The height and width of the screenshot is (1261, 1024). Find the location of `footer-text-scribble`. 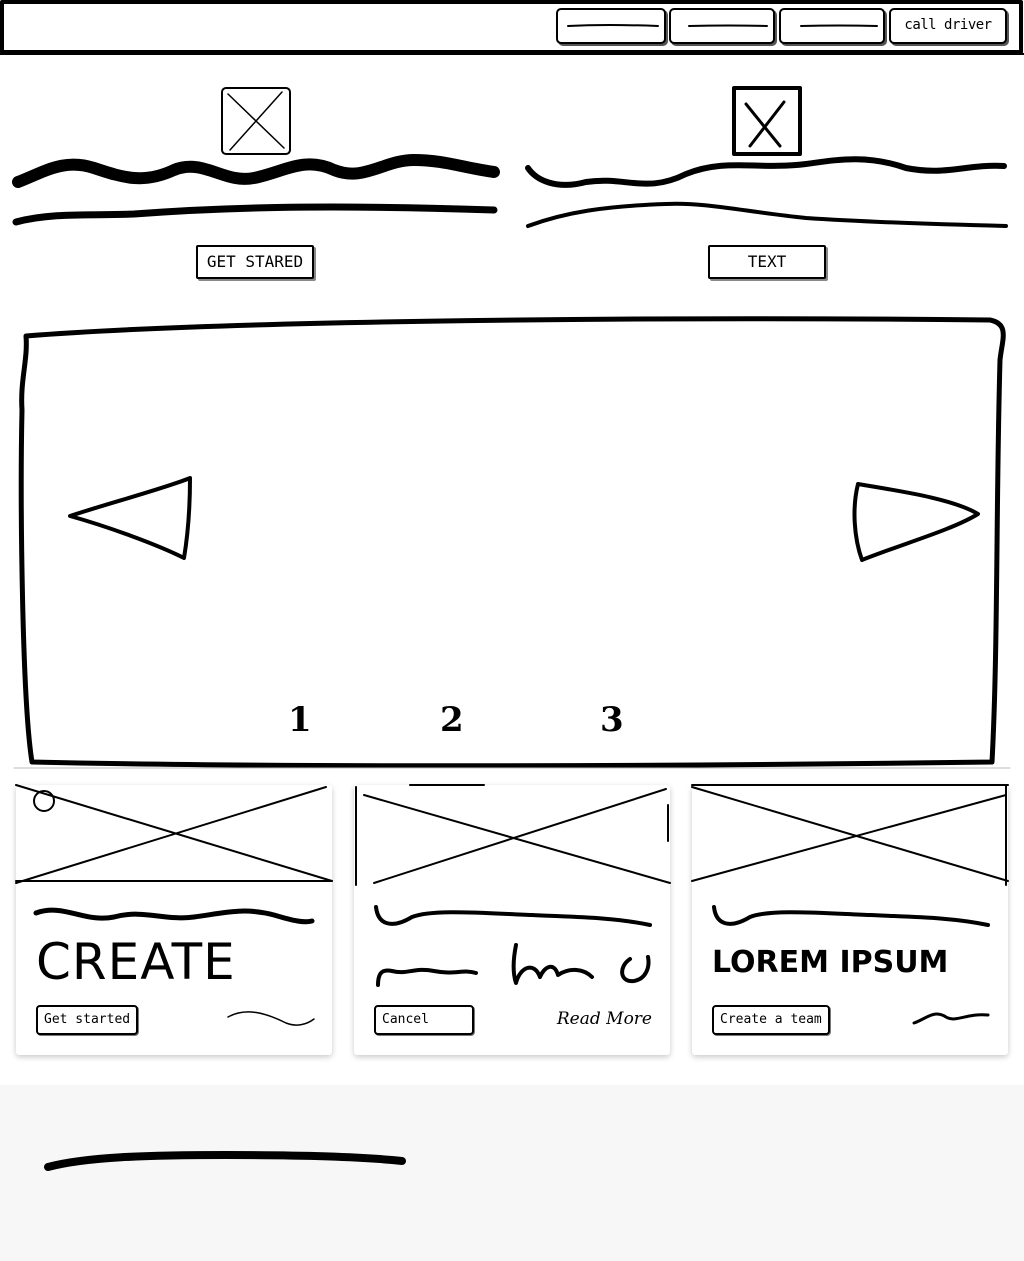

footer-text-scribble is located at coordinates (225, 1161).